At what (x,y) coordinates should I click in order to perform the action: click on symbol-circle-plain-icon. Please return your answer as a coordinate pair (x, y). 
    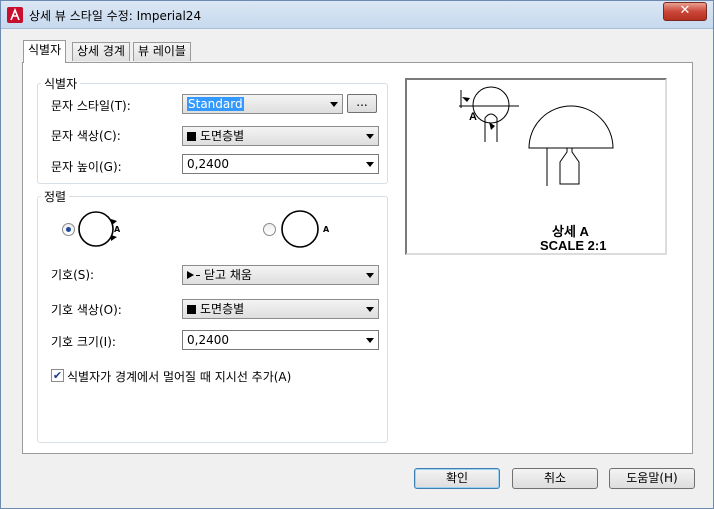
    Looking at the image, I should click on (300, 229).